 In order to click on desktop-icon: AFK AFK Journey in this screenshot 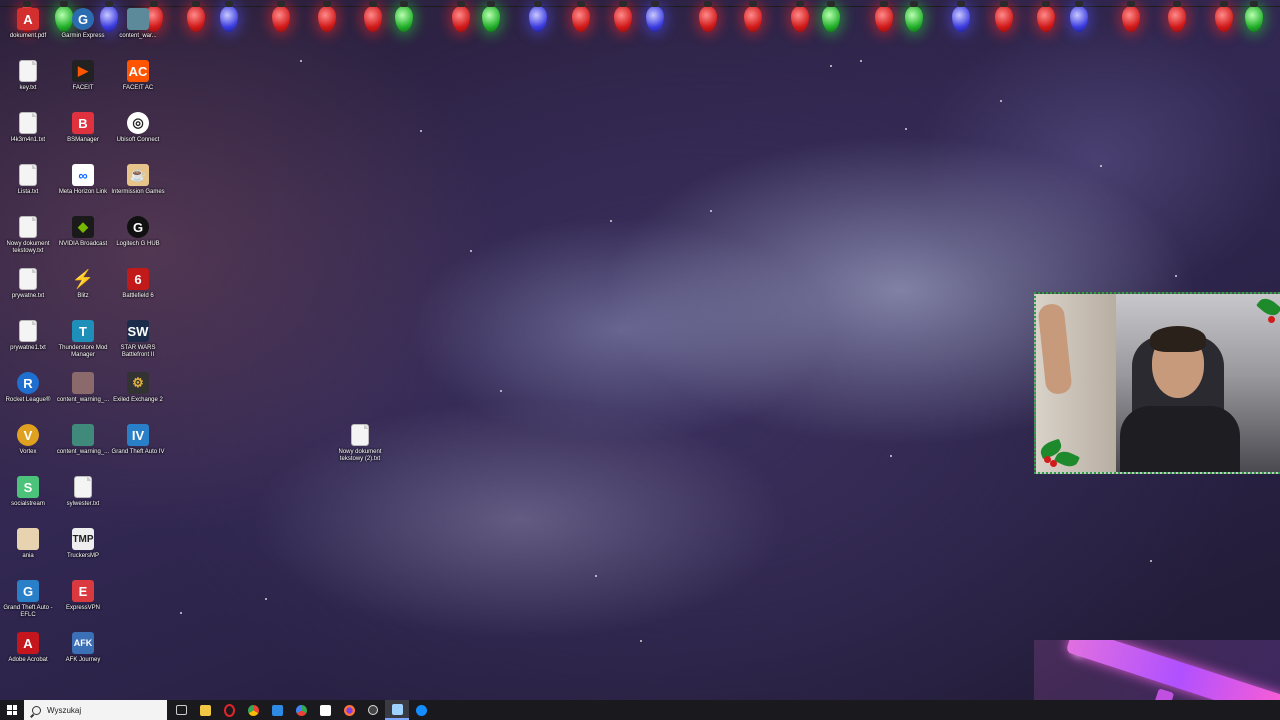, I will do `click(83, 651)`.